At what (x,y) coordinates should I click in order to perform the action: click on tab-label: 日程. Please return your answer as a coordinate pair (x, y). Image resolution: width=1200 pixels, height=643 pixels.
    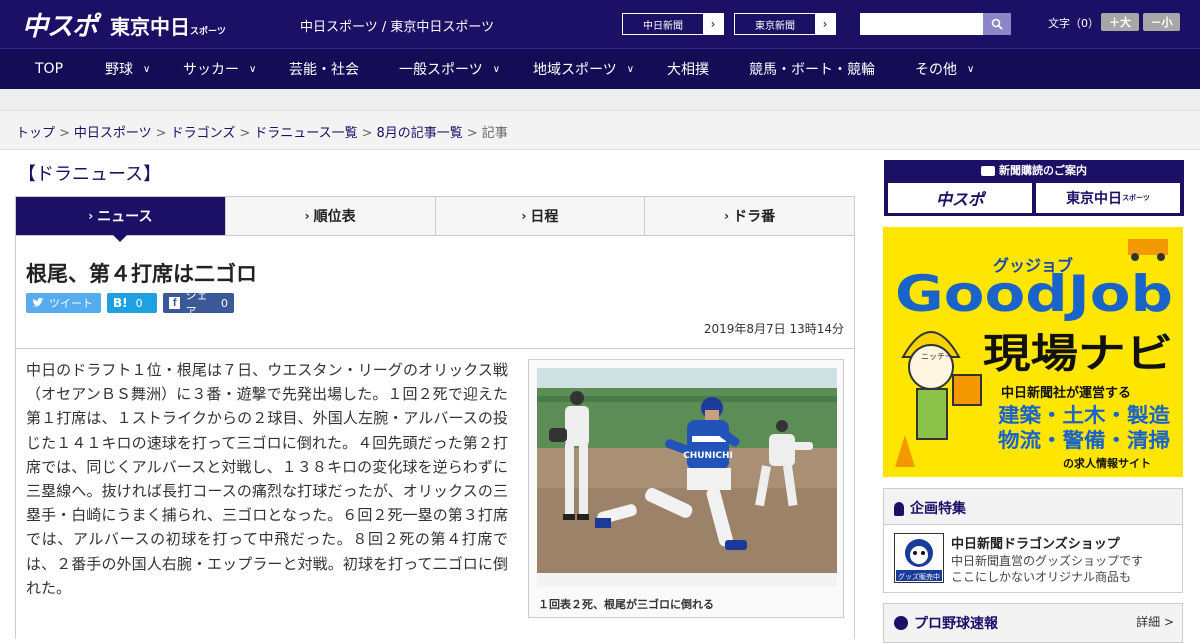
    Looking at the image, I should click on (544, 217).